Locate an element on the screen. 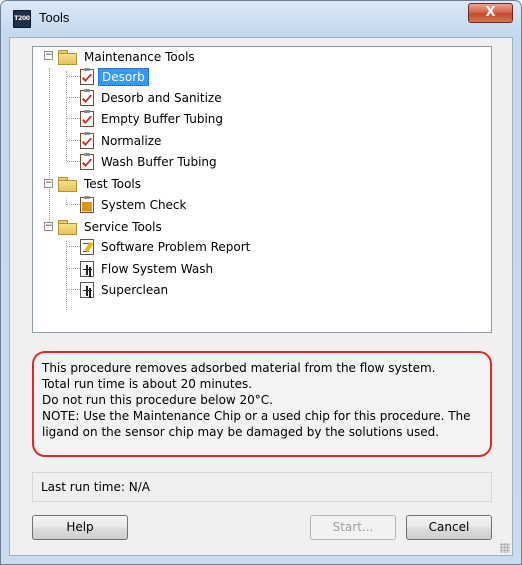 This screenshot has height=565, width=522. tree-item-label: Software Problem Report is located at coordinates (176, 246).